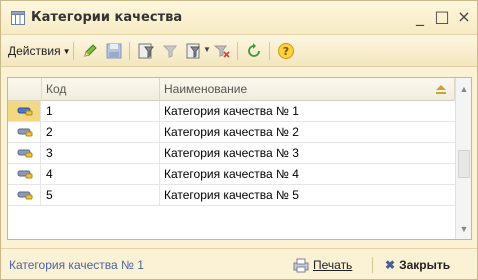 The image size is (478, 280). What do you see at coordinates (254, 51) in the screenshot?
I see `refresh-icon` at bounding box center [254, 51].